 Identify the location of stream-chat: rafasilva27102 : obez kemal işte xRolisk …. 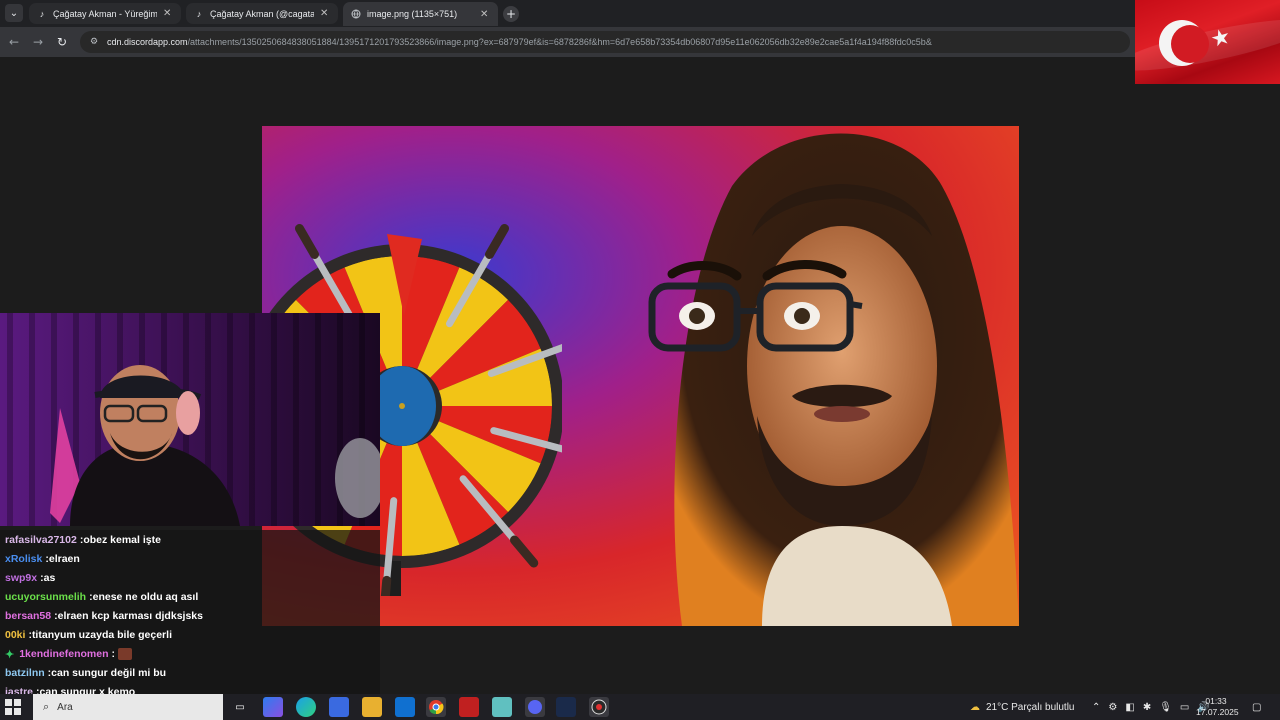
(190, 623).